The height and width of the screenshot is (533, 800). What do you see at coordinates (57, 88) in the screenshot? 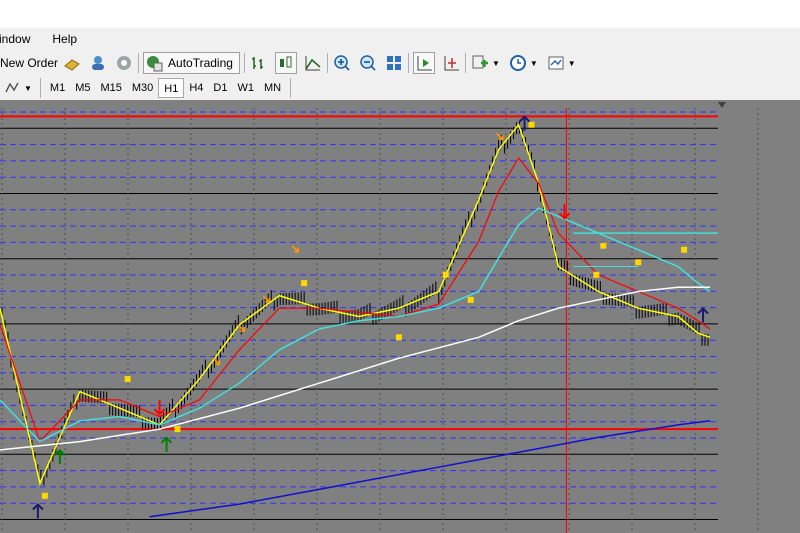
I see `timeframe-m1: M1` at bounding box center [57, 88].